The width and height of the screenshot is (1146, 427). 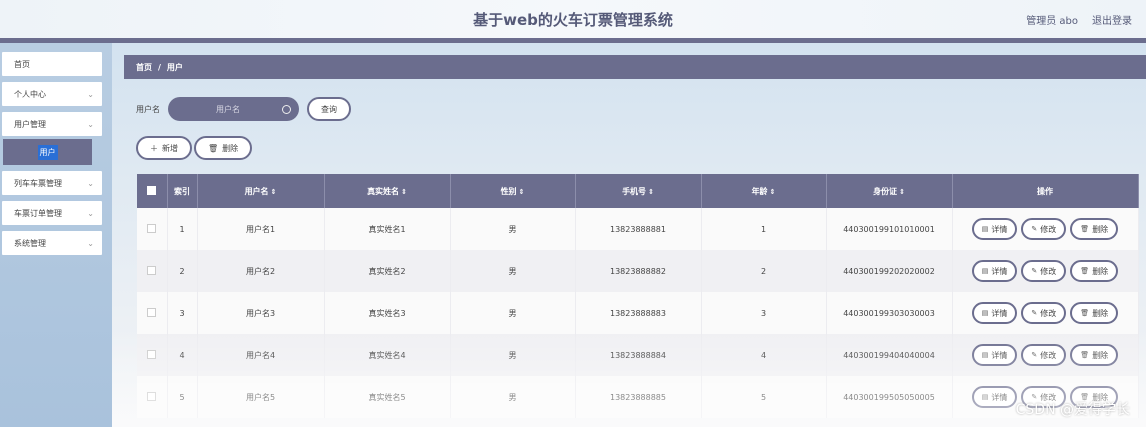 What do you see at coordinates (387, 191) in the screenshot?
I see `header-realname: 真实姓名 ⇕` at bounding box center [387, 191].